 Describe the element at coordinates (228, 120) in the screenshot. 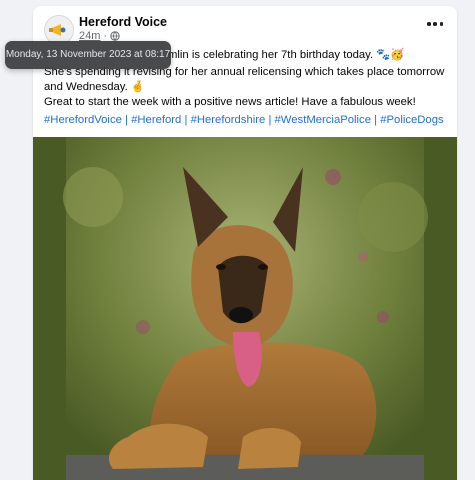

I see `hashtag-herefordshire: #Herefordshire` at that location.